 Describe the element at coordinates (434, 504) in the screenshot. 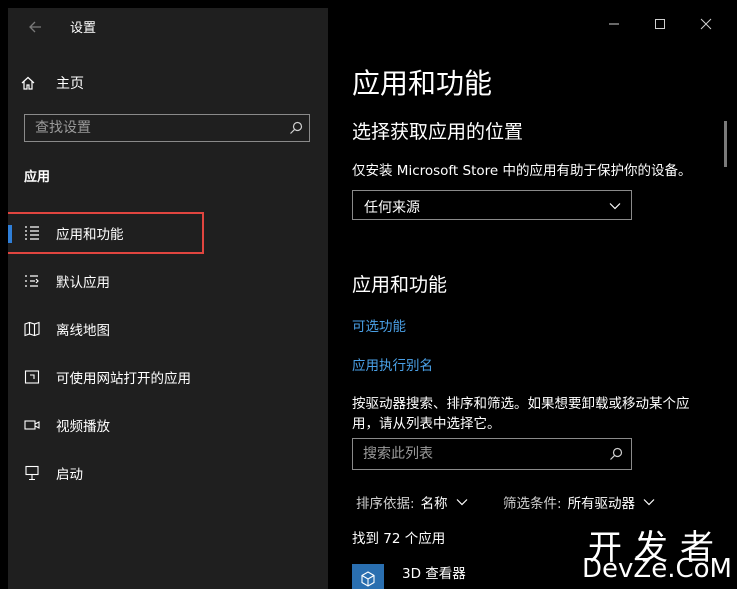

I see `sort-value: 名称` at that location.